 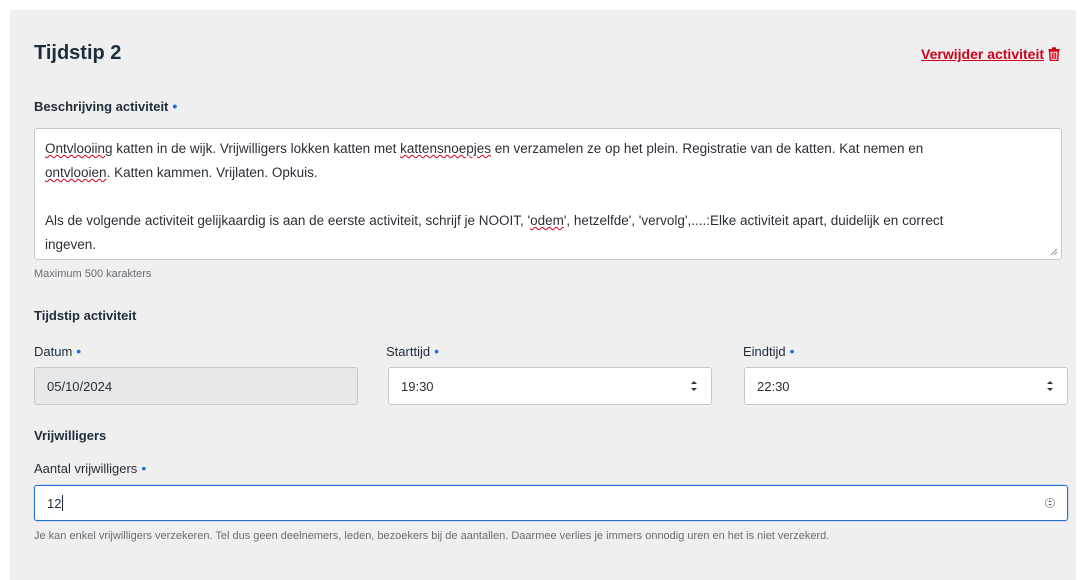 What do you see at coordinates (93, 274) in the screenshot?
I see `description-hint: Maximum 500 karakters` at bounding box center [93, 274].